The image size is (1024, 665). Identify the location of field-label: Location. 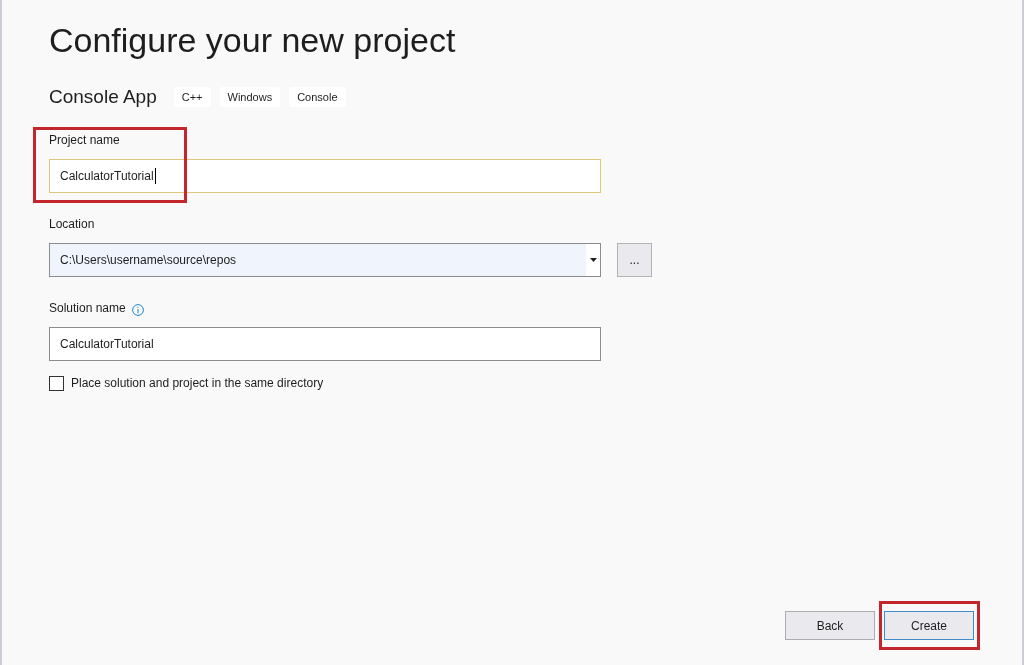
(72, 224).